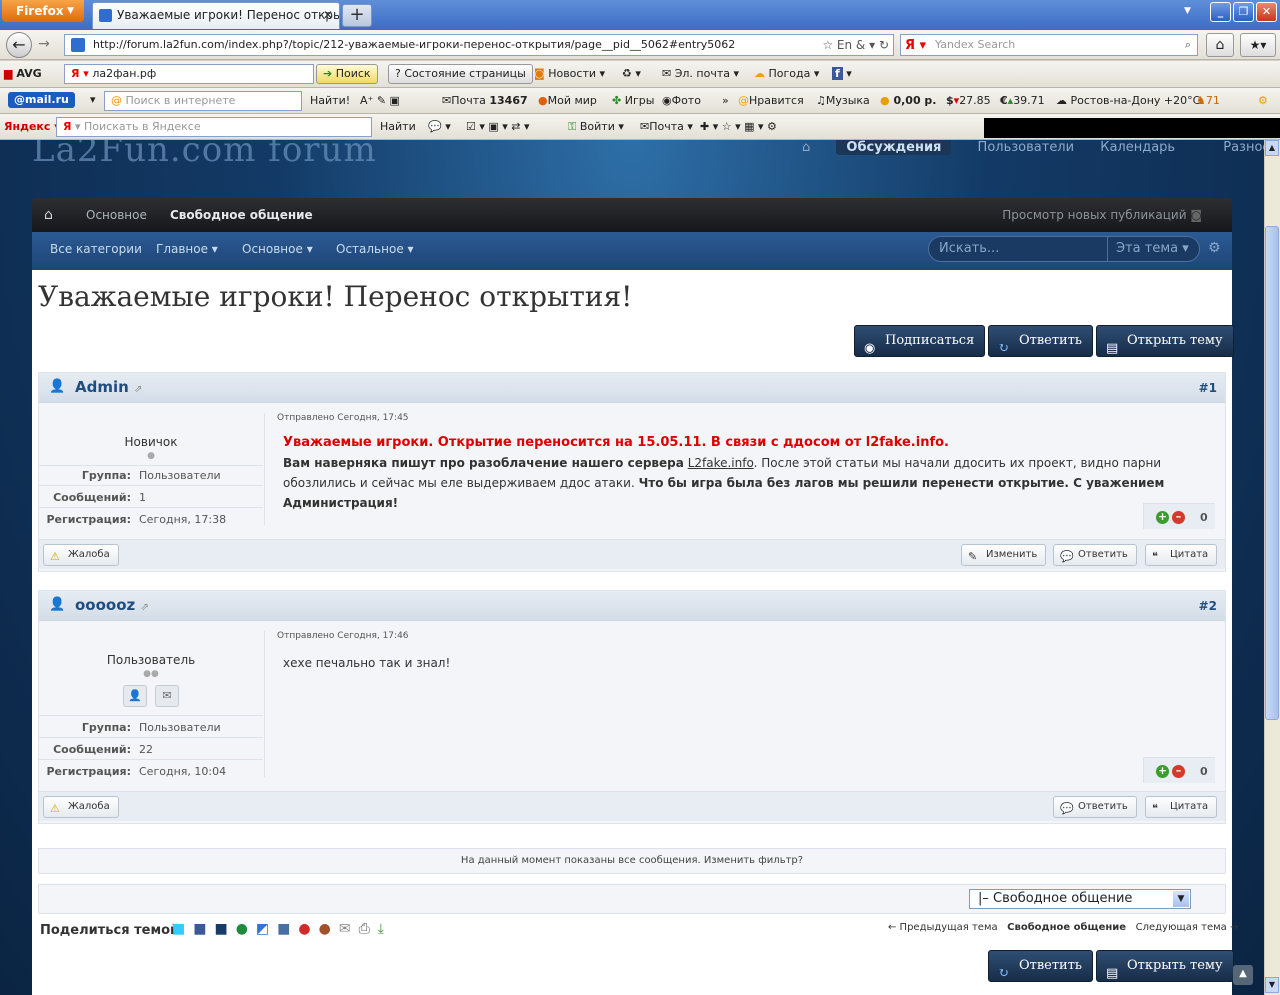 The height and width of the screenshot is (995, 1280). Describe the element at coordinates (1220, 12) in the screenshot. I see `minimize-icon: _` at that location.